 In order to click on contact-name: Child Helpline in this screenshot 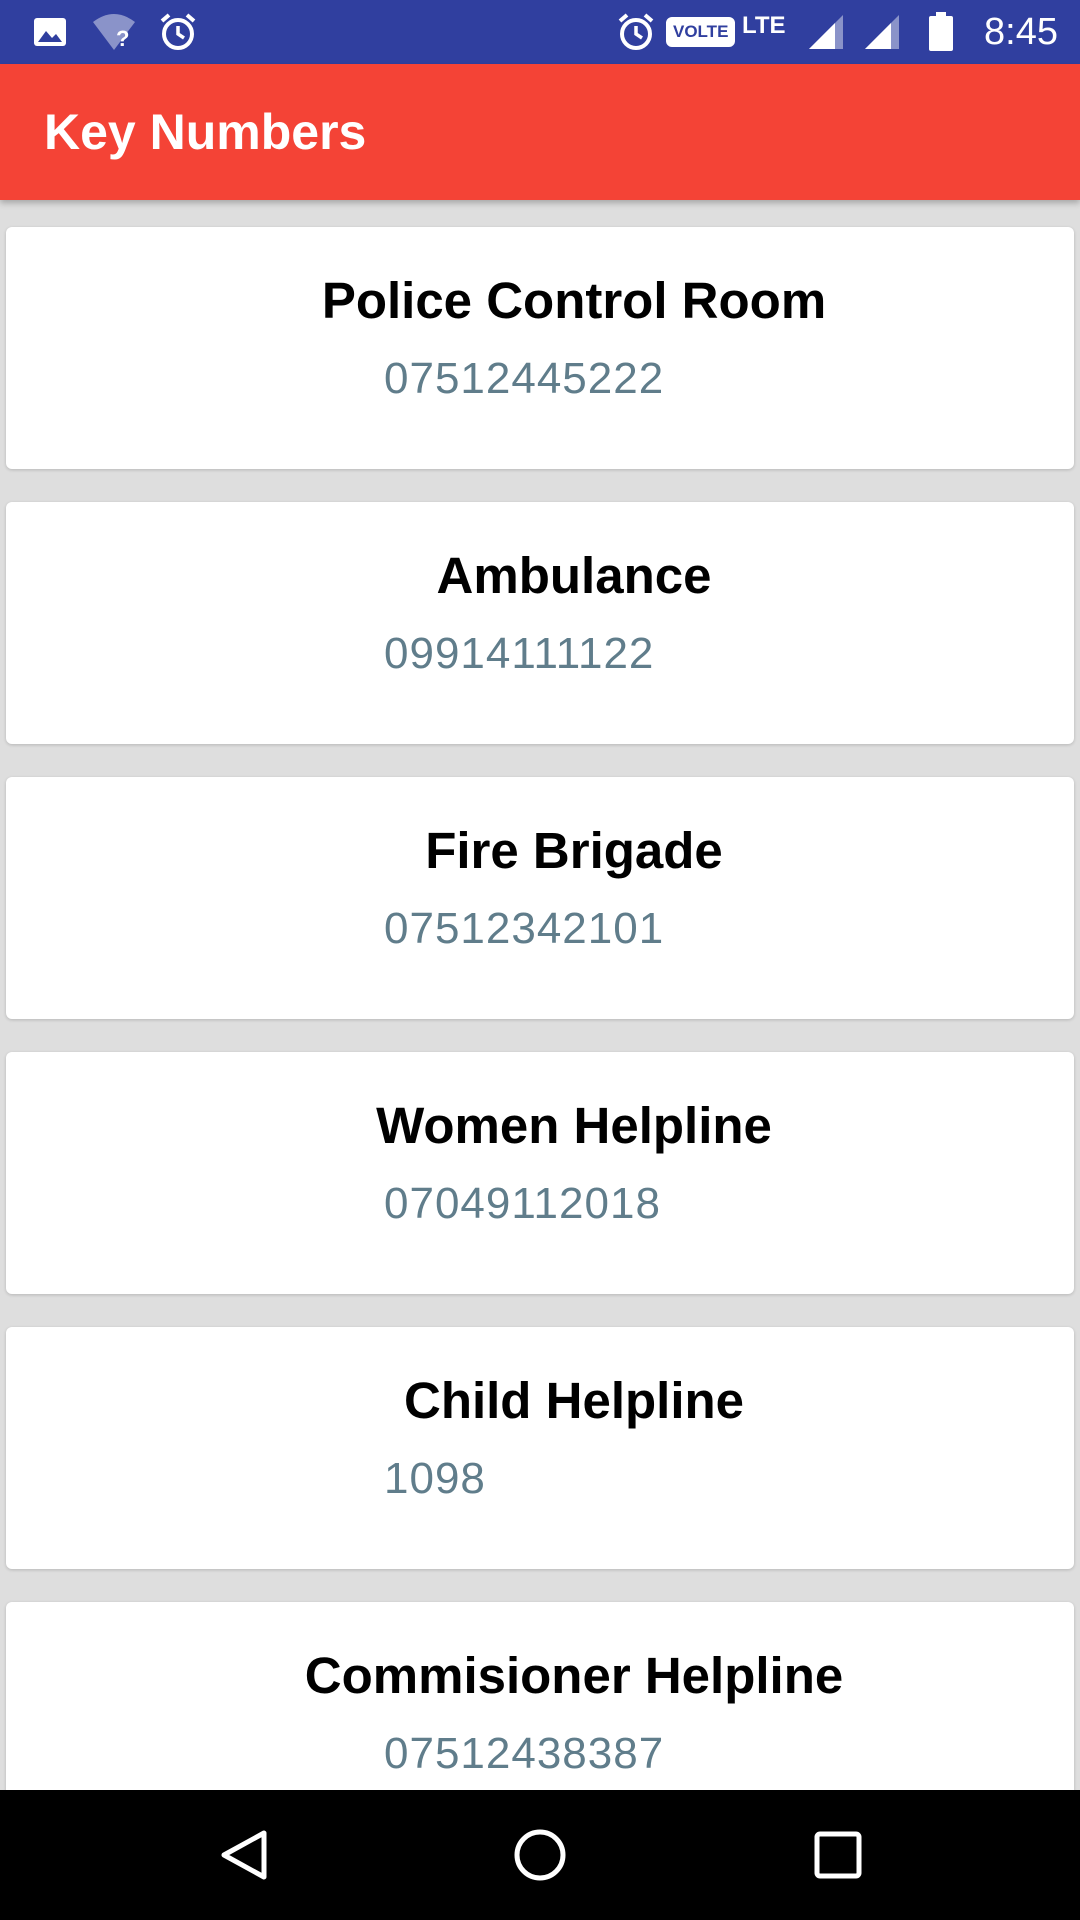, I will do `click(574, 1400)`.